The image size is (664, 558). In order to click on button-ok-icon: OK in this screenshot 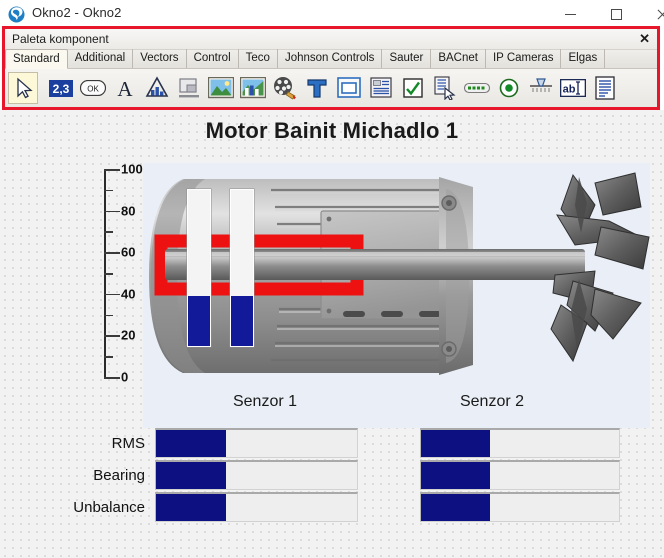, I will do `click(93, 88)`.